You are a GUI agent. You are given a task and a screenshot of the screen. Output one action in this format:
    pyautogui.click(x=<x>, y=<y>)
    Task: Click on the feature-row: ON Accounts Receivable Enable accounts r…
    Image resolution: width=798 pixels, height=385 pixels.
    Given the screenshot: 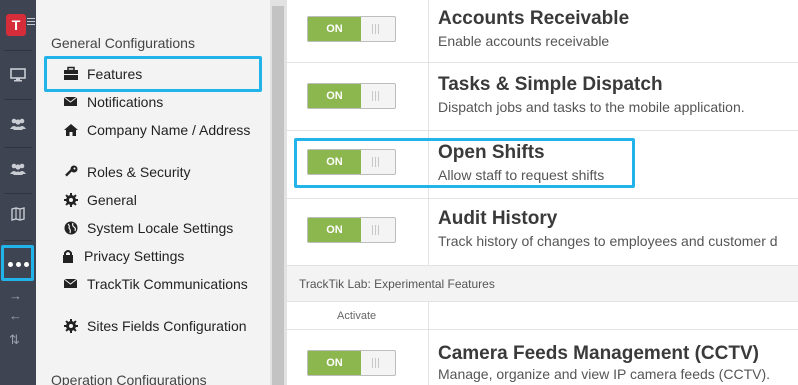 What is the action you would take?
    pyautogui.click(x=542, y=31)
    